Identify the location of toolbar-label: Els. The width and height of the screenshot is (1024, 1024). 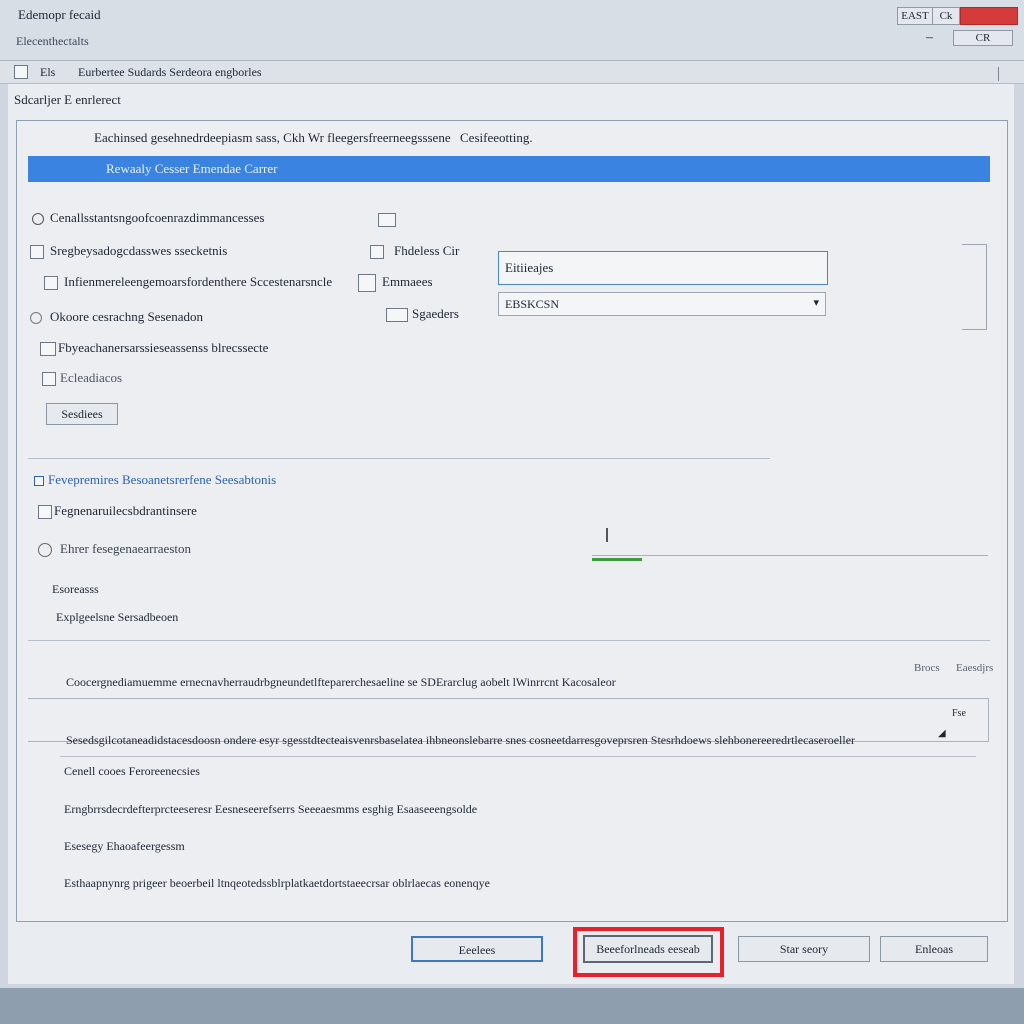
(47, 72).